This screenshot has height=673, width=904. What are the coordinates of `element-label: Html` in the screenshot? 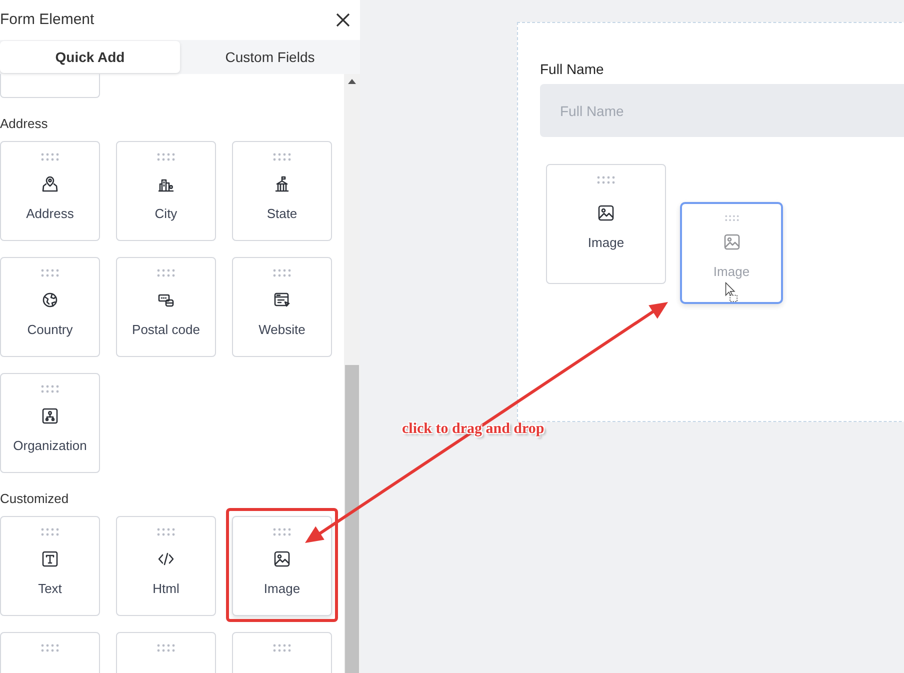 It's located at (166, 589).